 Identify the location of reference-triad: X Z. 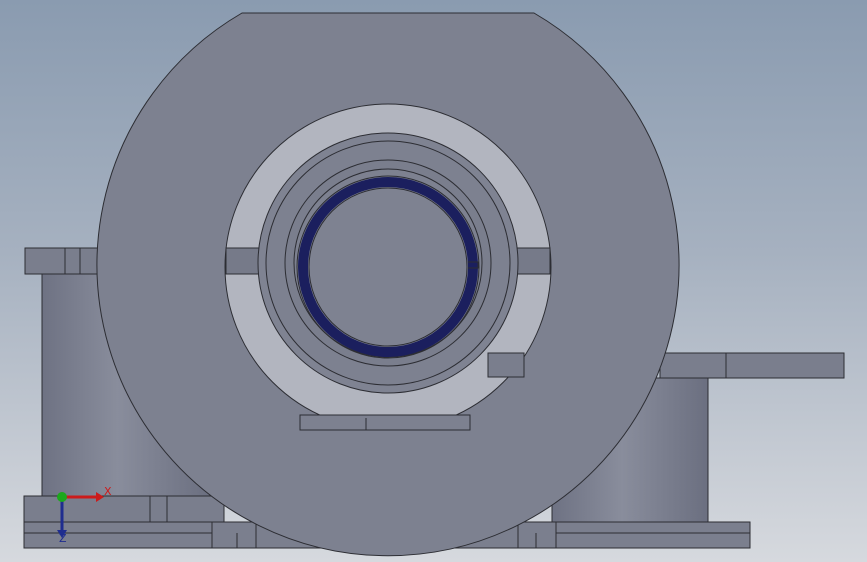
(84, 515).